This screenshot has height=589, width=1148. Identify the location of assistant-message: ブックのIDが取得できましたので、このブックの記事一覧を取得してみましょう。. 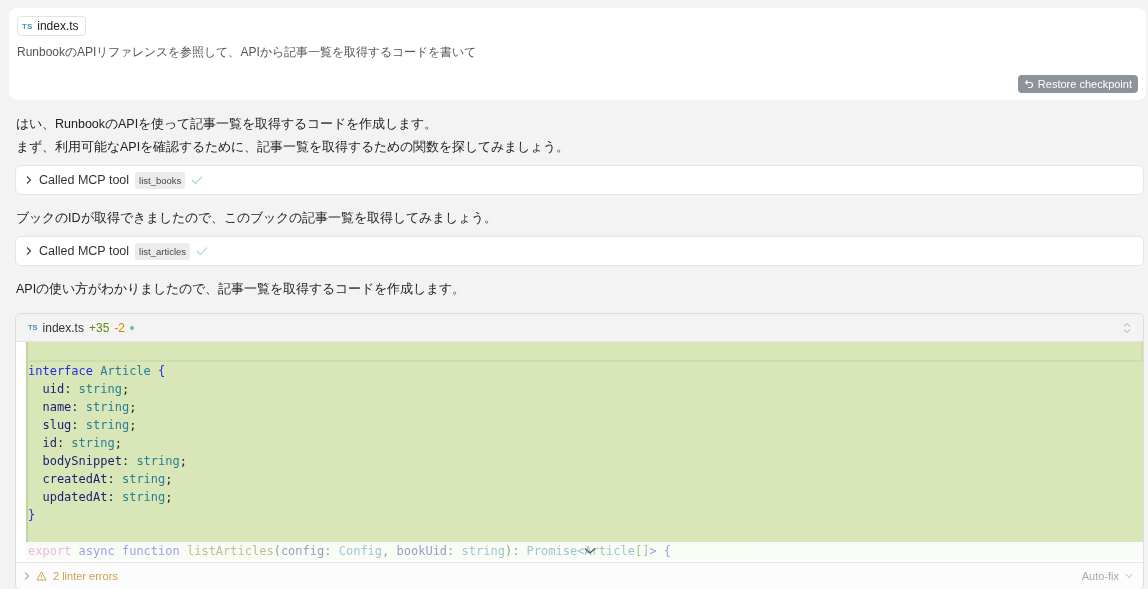
(257, 218).